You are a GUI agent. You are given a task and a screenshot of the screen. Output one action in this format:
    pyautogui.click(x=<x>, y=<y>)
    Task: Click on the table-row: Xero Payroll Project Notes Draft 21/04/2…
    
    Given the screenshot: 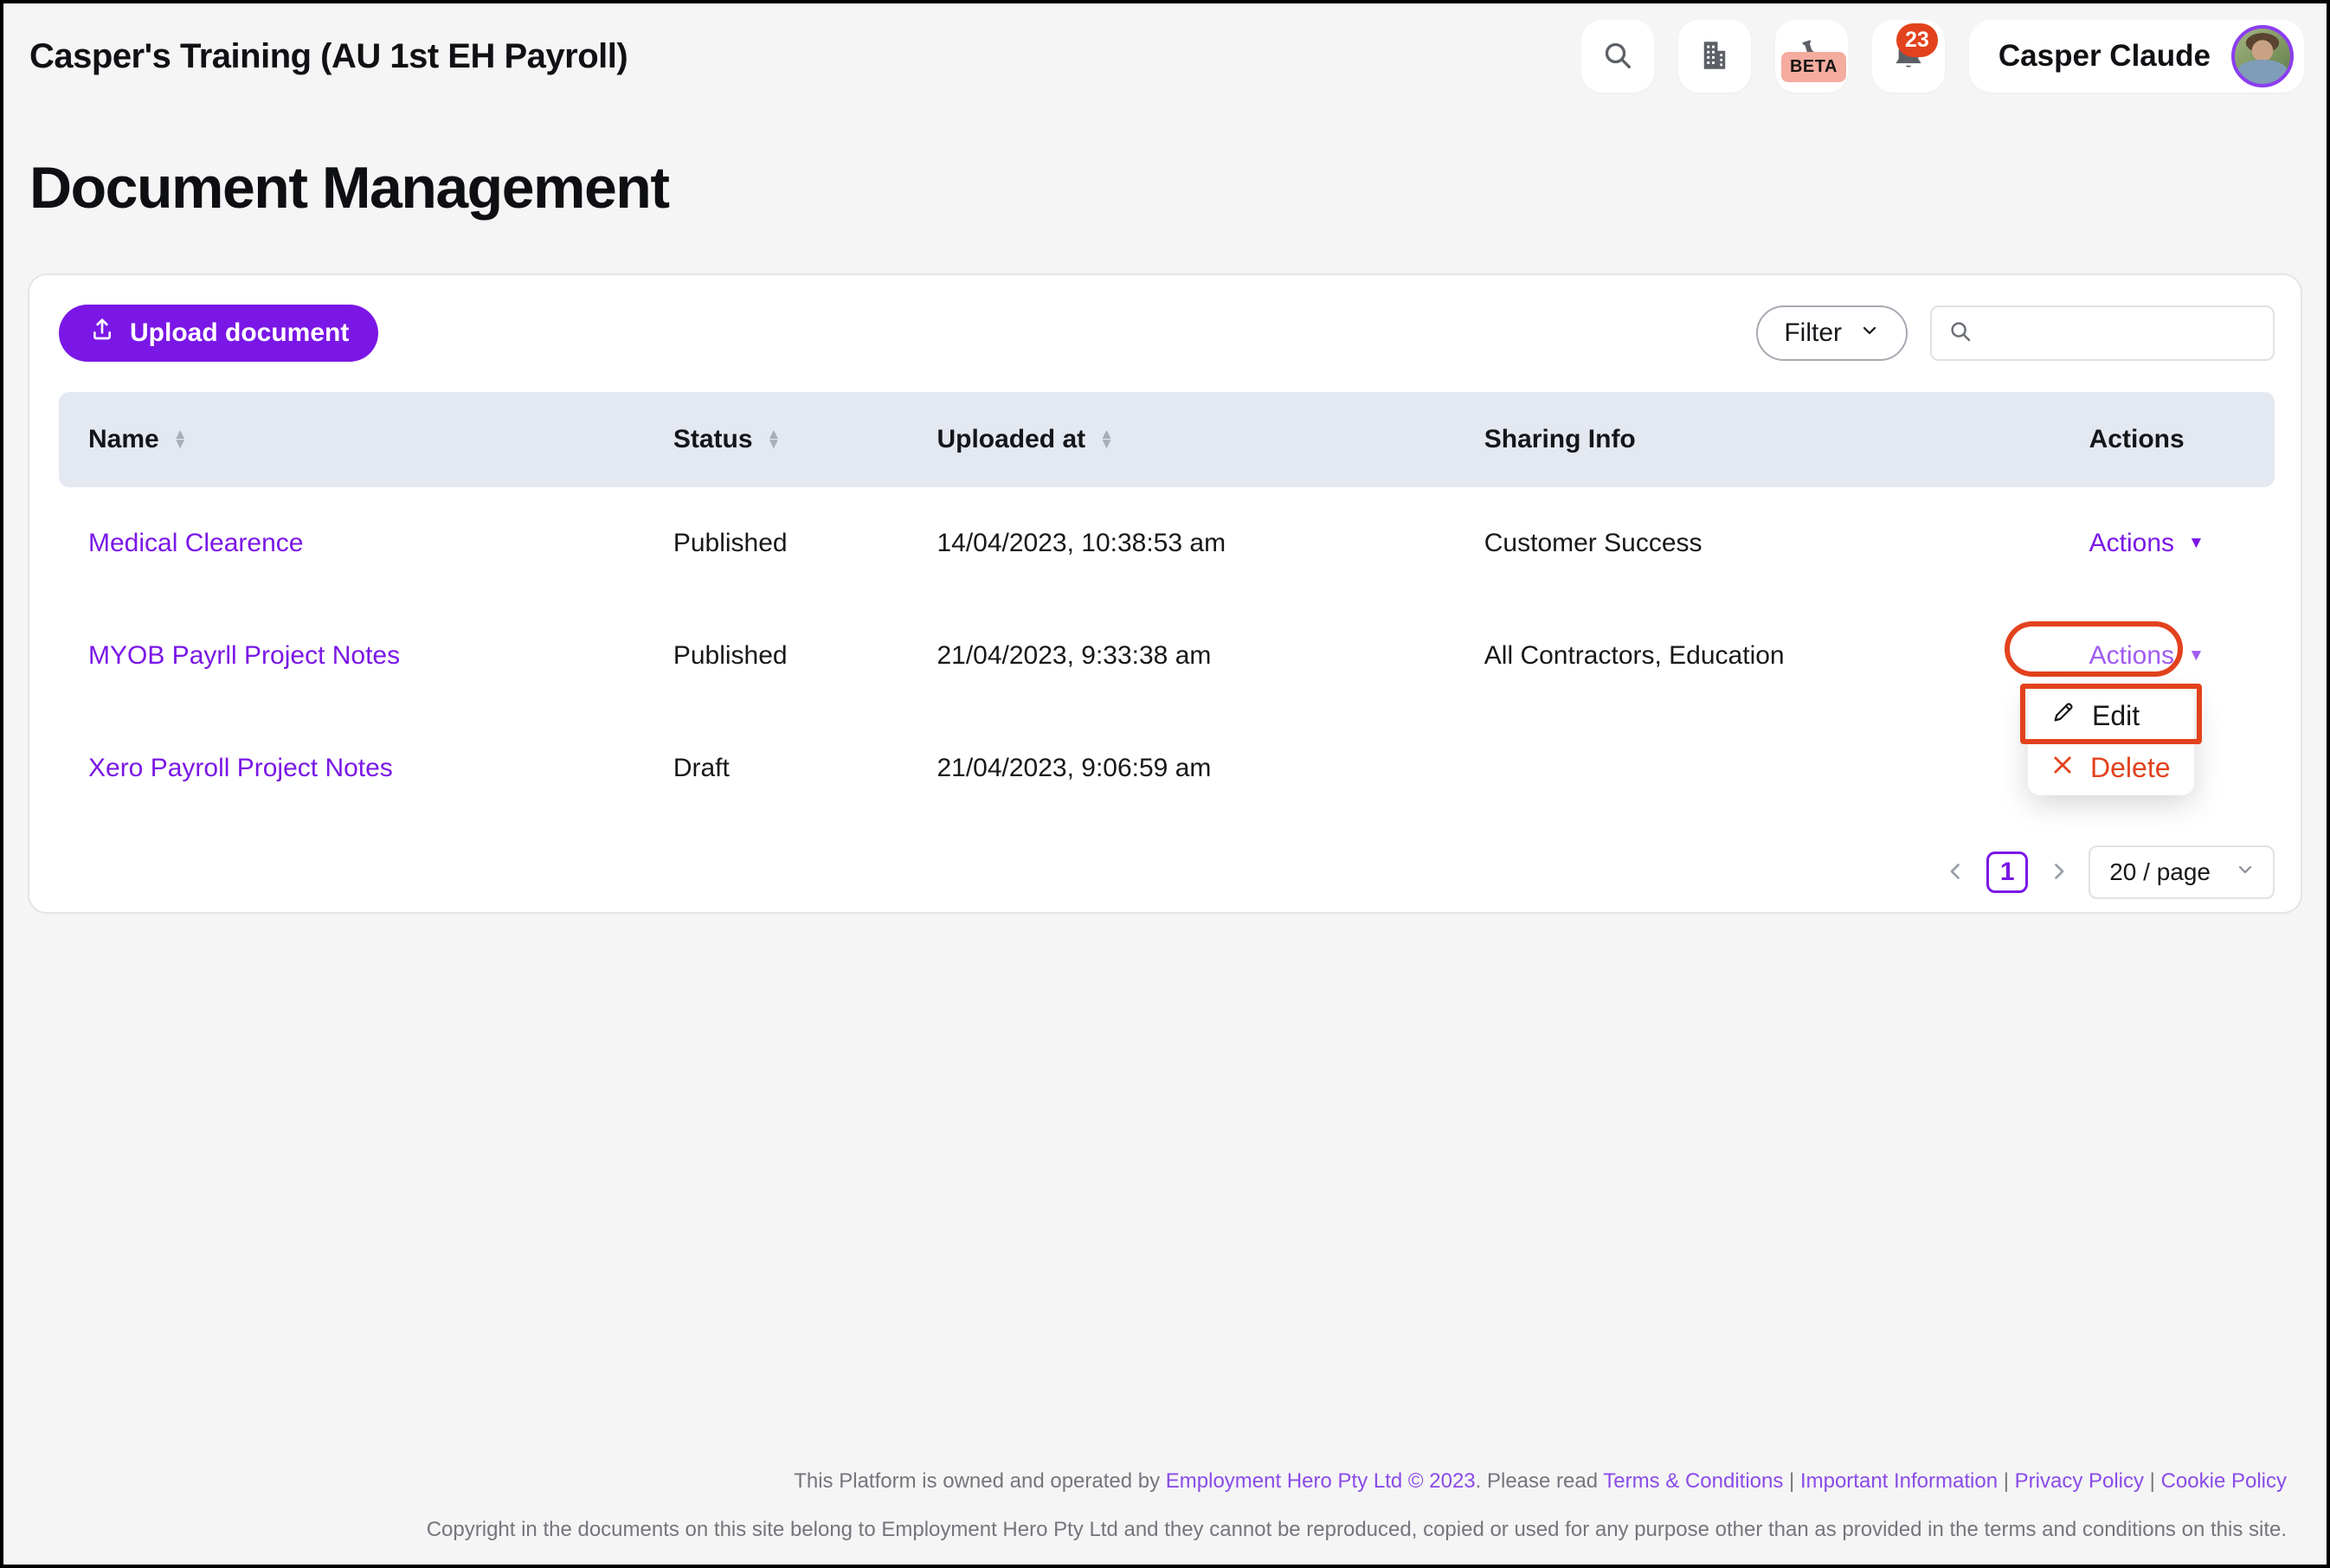 What is the action you would take?
    pyautogui.click(x=1167, y=768)
    